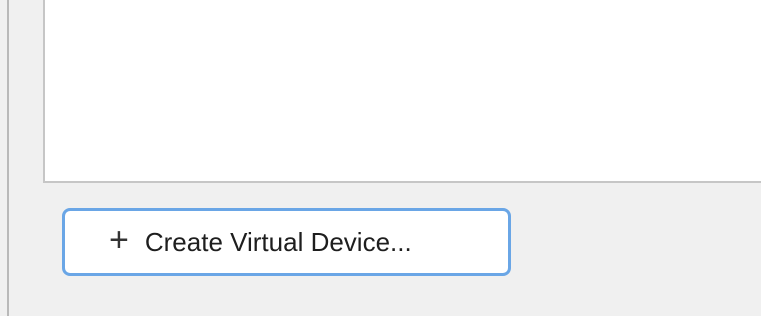  What do you see at coordinates (119, 240) in the screenshot?
I see `plus-icon: +` at bounding box center [119, 240].